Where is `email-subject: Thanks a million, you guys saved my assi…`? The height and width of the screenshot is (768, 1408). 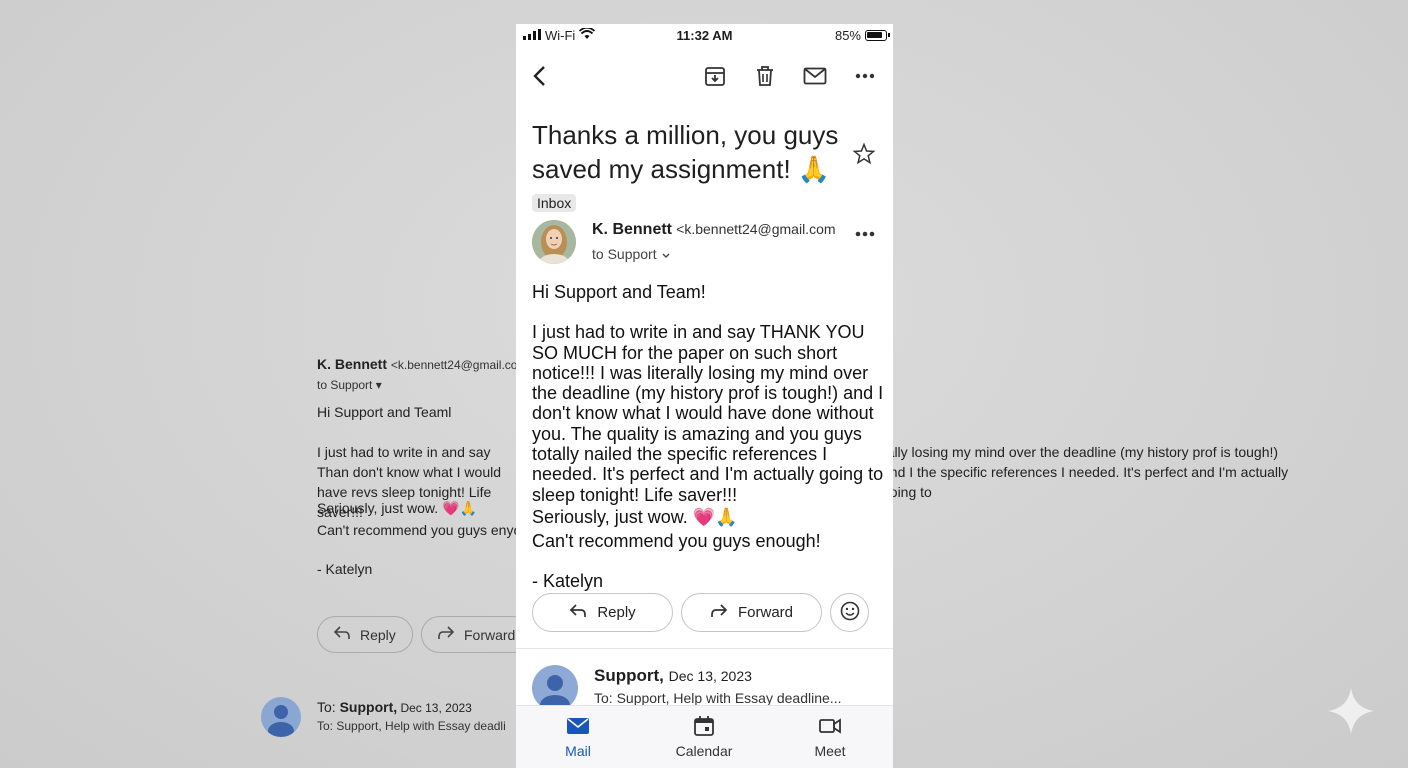 email-subject: Thanks a million, you guys saved my assi… is located at coordinates (685, 166).